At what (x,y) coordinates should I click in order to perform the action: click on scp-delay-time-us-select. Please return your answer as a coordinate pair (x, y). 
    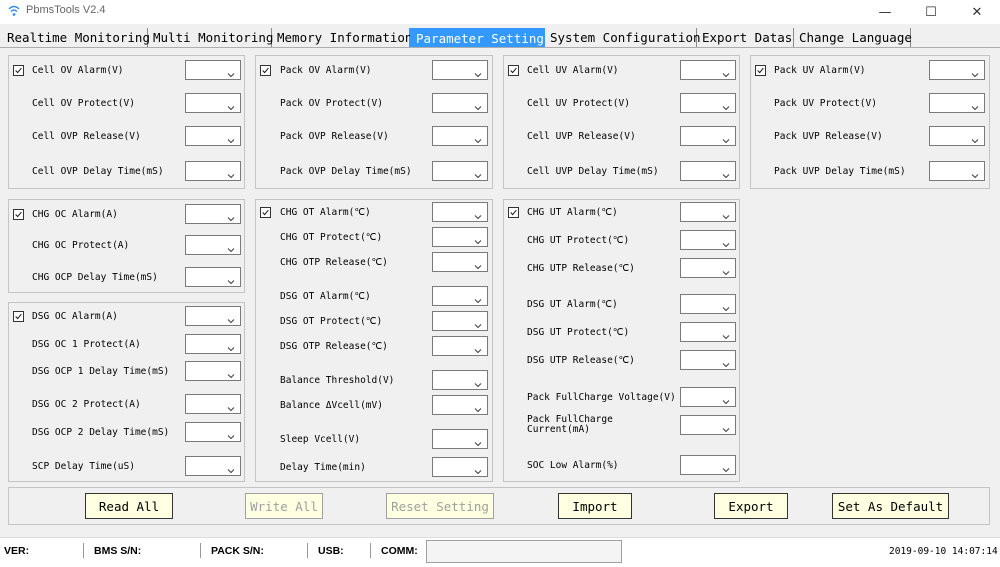
    Looking at the image, I should click on (213, 466).